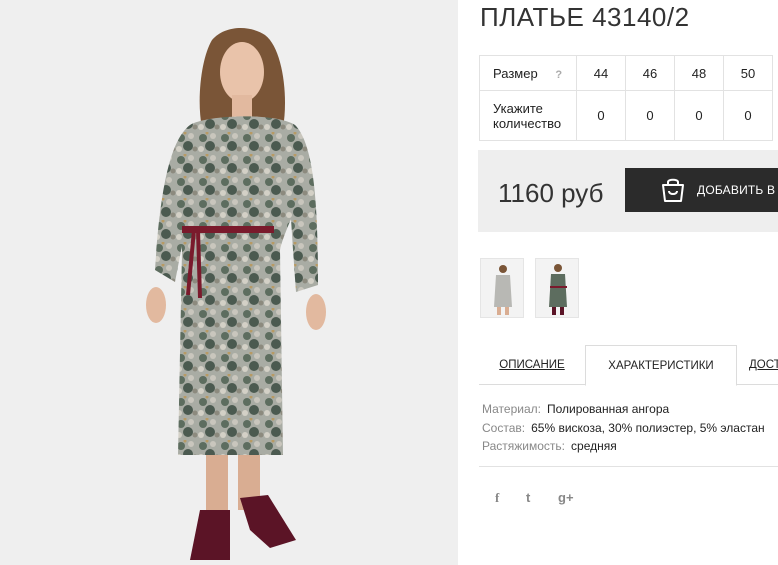  I want to click on tab-characteristics-label: ХАРАКТЕРИСТИКИ, so click(661, 366).